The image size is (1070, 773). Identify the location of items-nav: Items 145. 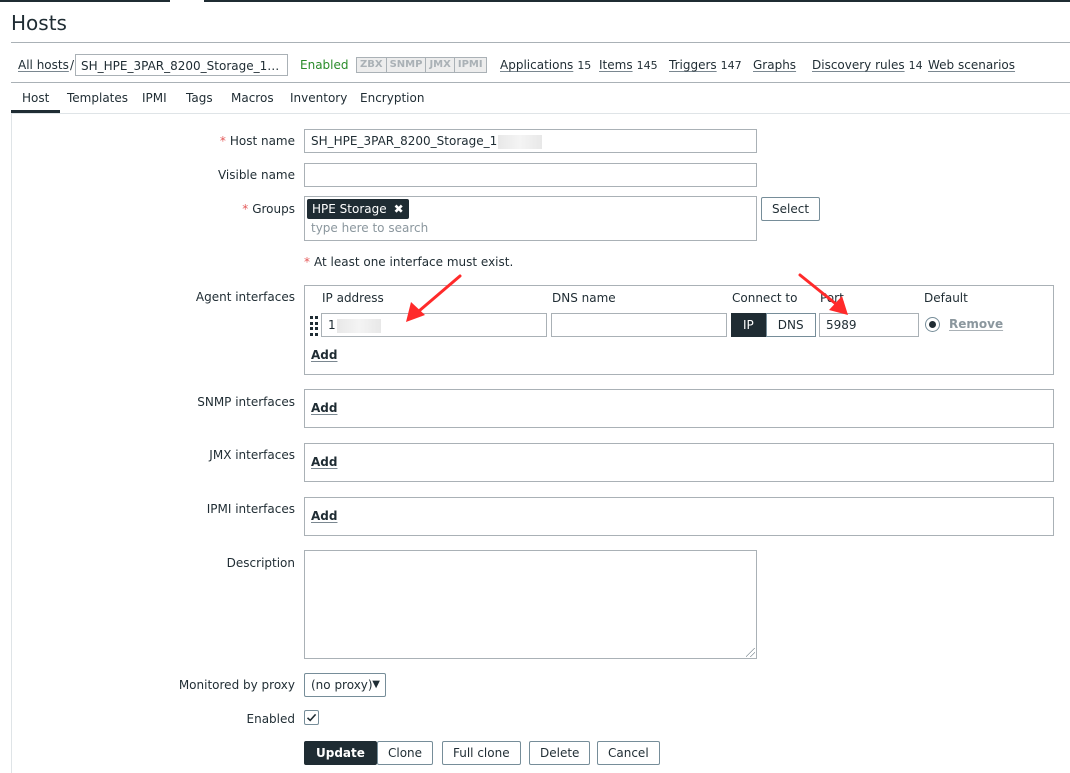
(628, 65).